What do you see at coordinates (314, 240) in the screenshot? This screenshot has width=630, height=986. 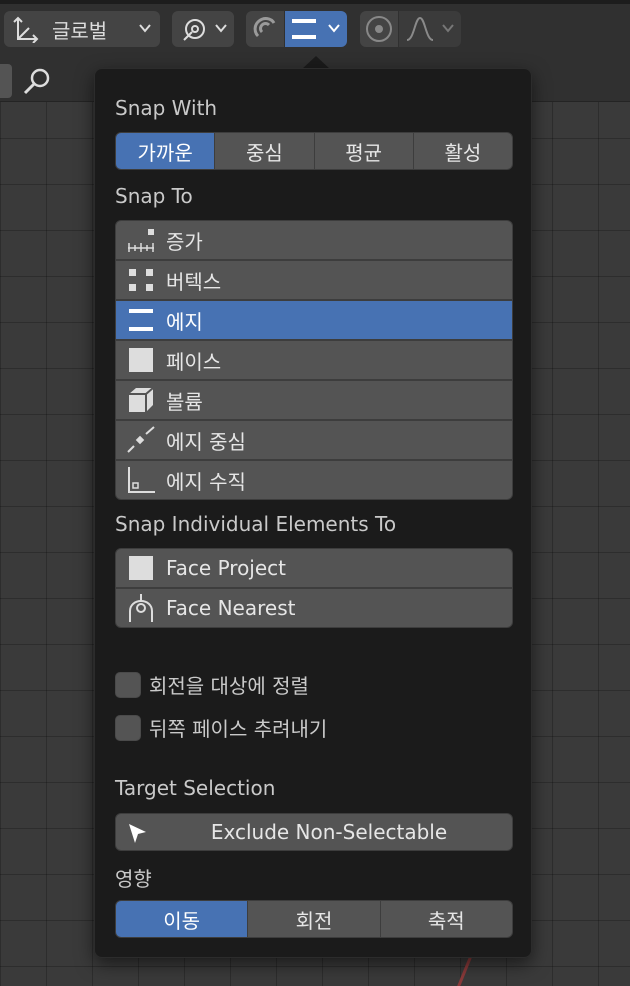 I see `snap-to-increment: 증가` at bounding box center [314, 240].